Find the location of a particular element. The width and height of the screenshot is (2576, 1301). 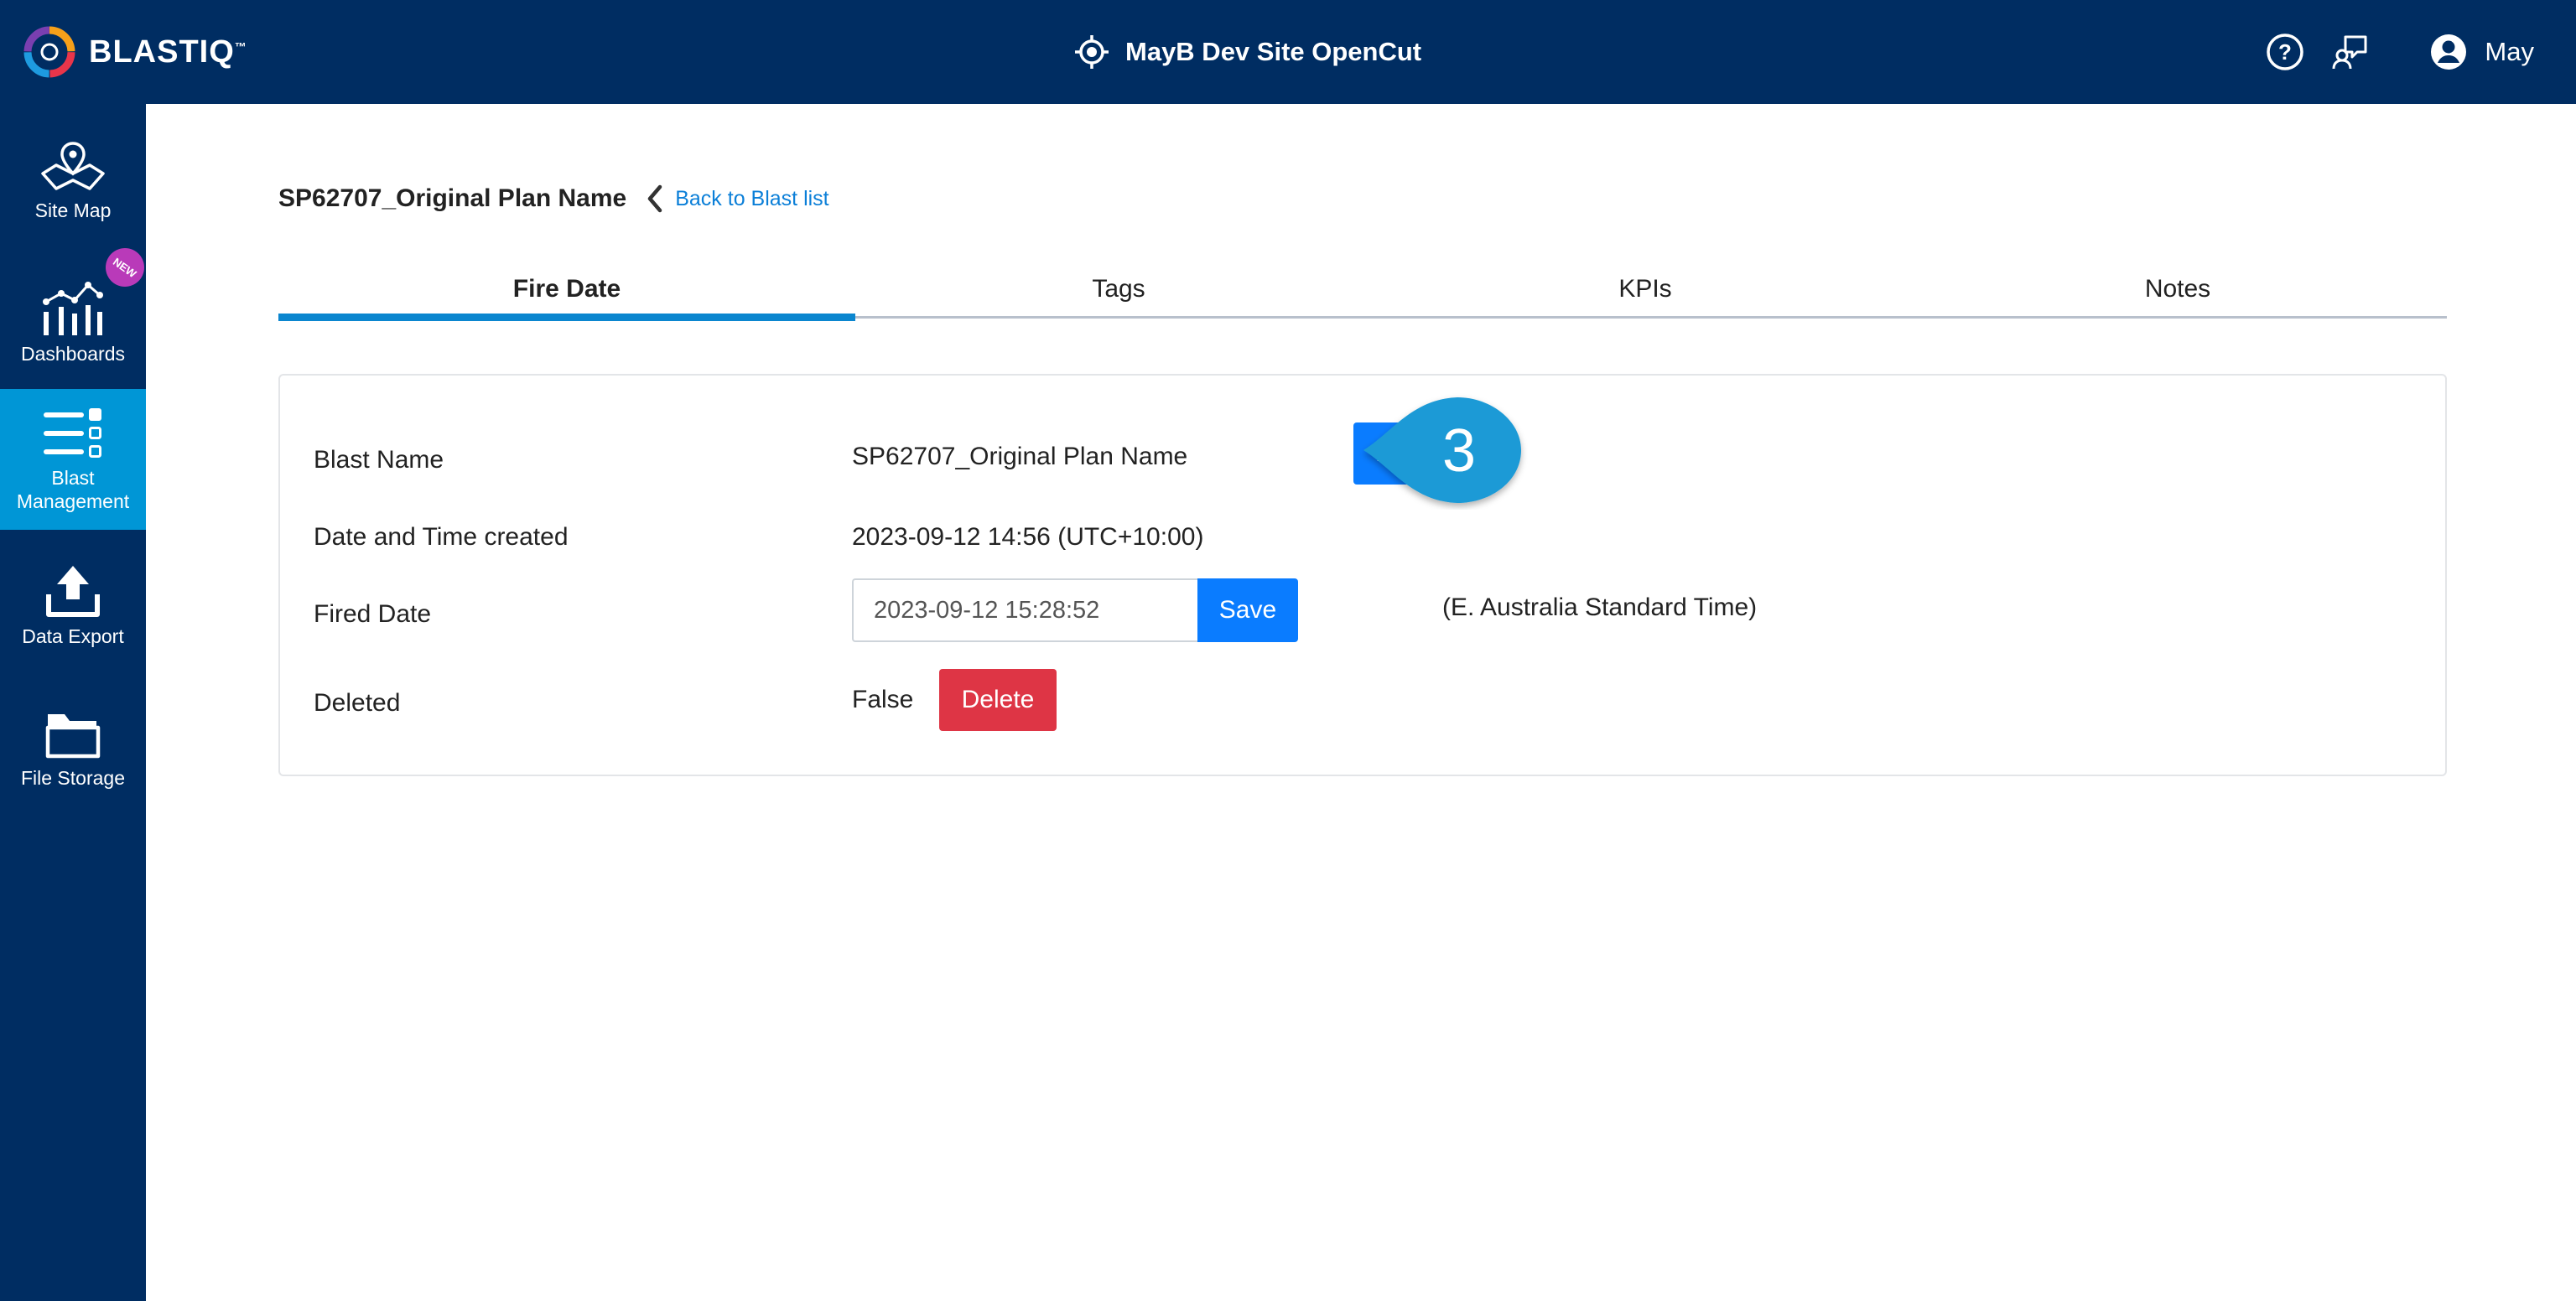

blast-name-value: SP62707_Original Plan Name is located at coordinates (1020, 457).